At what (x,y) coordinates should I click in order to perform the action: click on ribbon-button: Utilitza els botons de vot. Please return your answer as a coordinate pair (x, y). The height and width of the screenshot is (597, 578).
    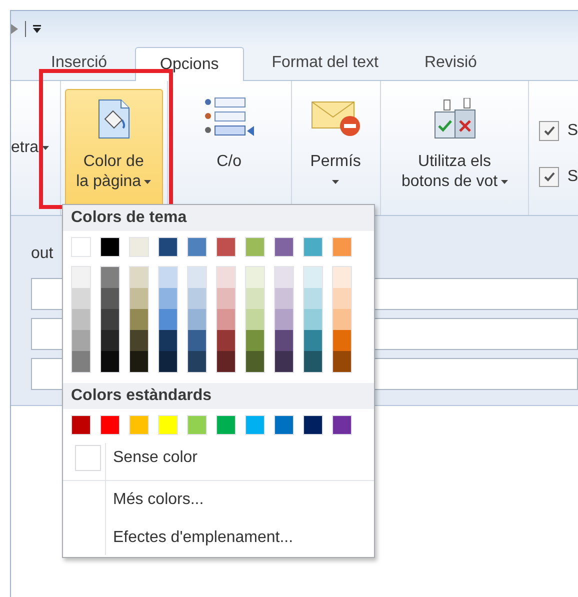
    Looking at the image, I should click on (454, 148).